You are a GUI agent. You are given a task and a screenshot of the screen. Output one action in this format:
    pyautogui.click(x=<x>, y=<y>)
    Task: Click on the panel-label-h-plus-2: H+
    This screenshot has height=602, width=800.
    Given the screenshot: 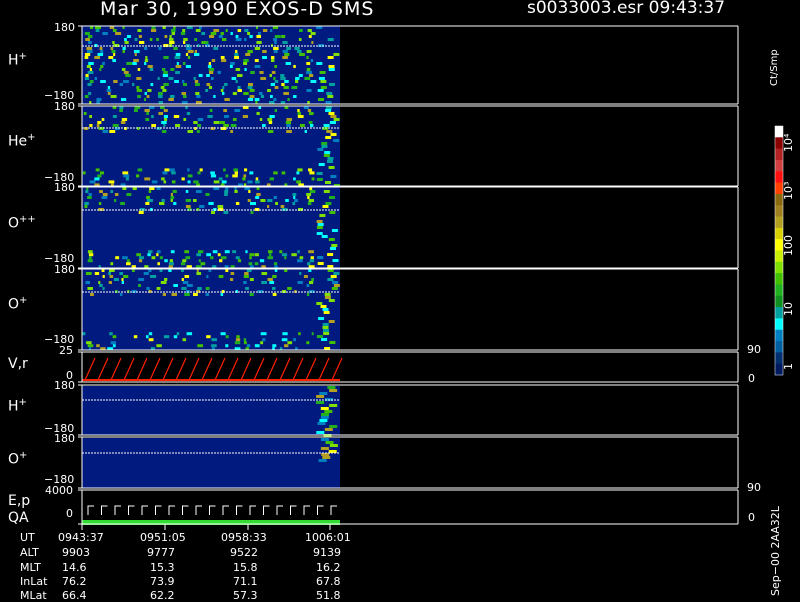 What is the action you would take?
    pyautogui.click(x=17, y=406)
    